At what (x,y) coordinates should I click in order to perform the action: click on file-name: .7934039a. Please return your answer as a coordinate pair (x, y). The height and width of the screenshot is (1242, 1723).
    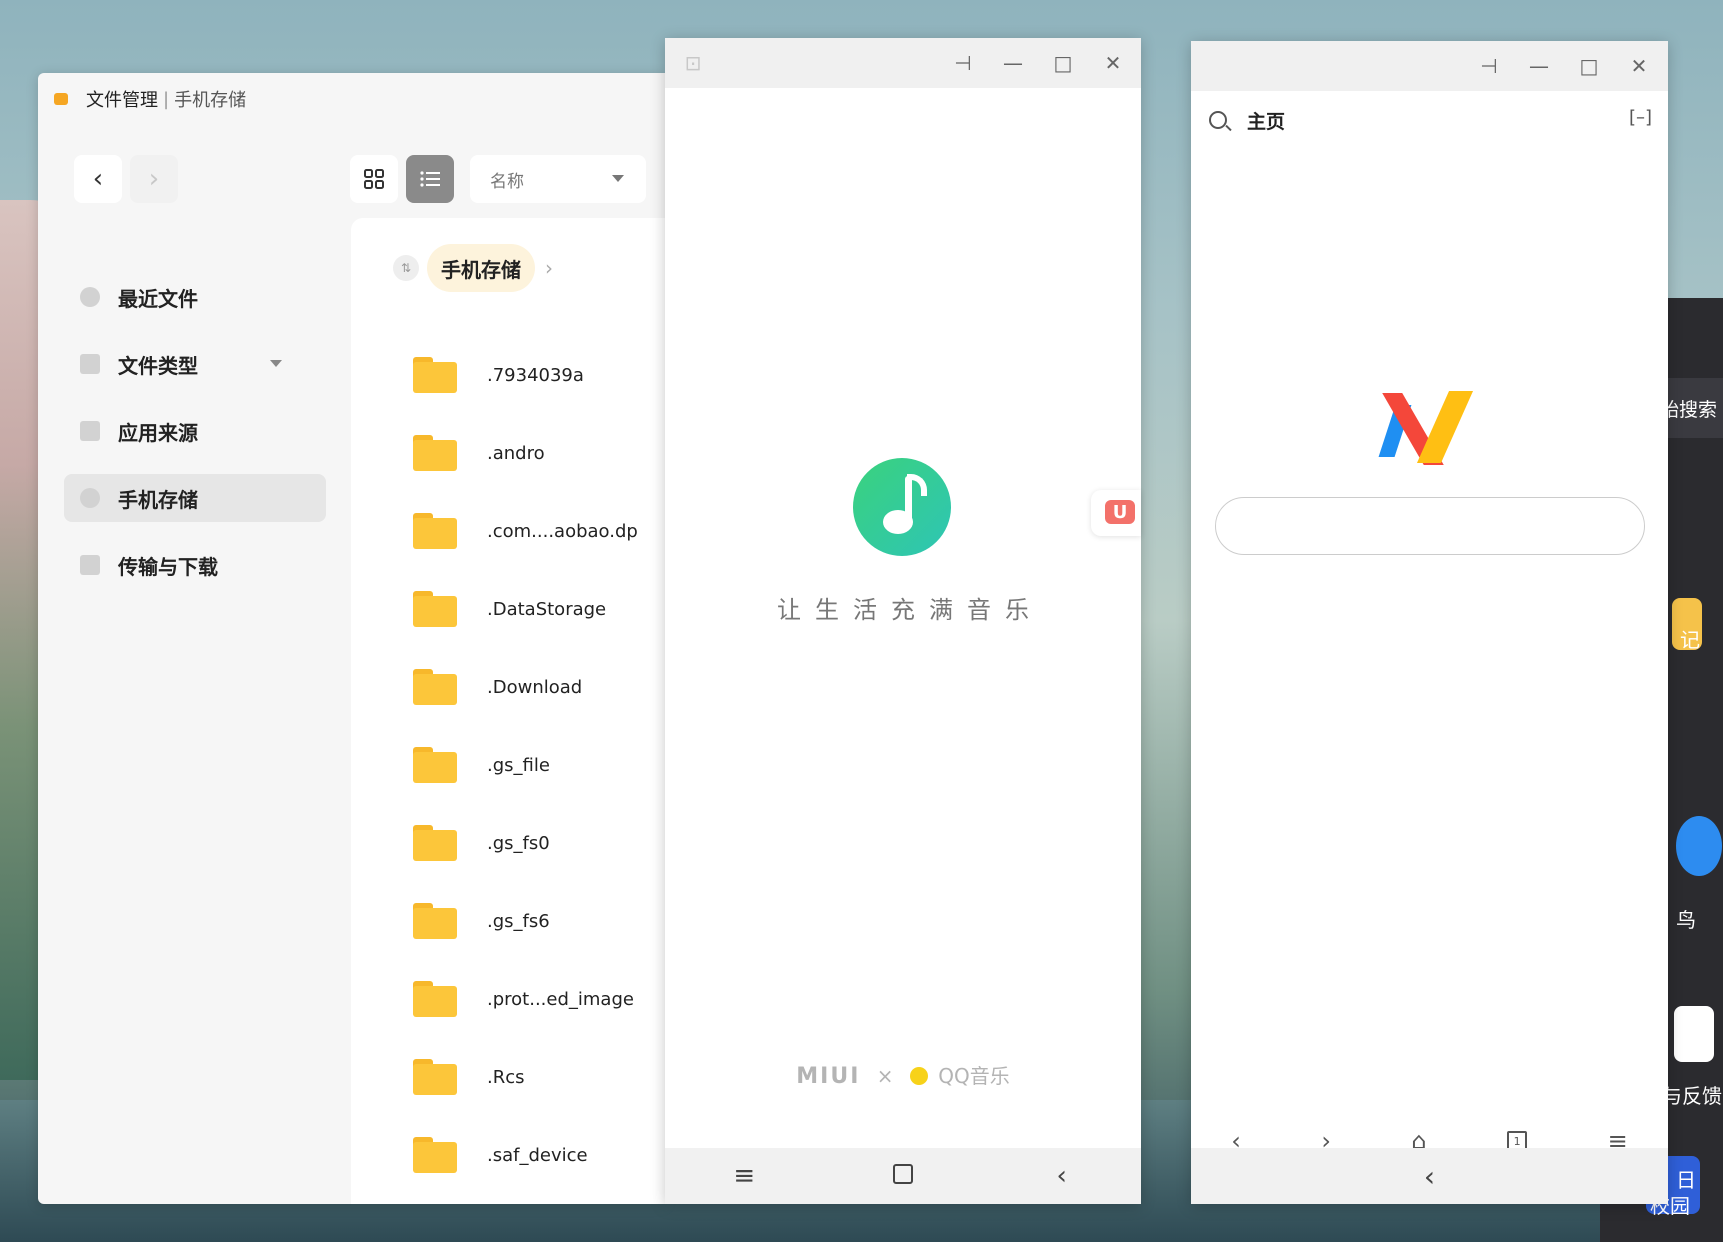
    Looking at the image, I should click on (535, 375).